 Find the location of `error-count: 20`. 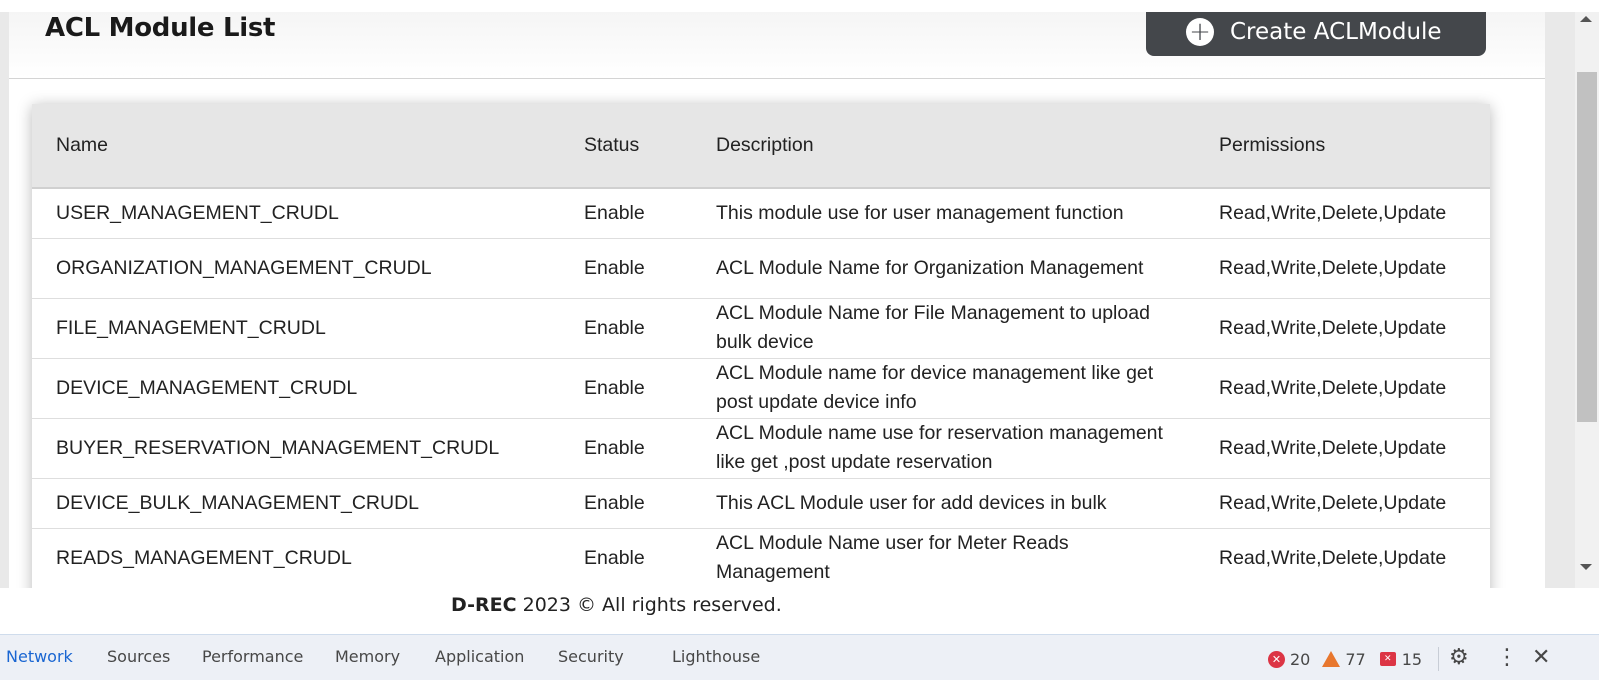

error-count: 20 is located at coordinates (1300, 659).